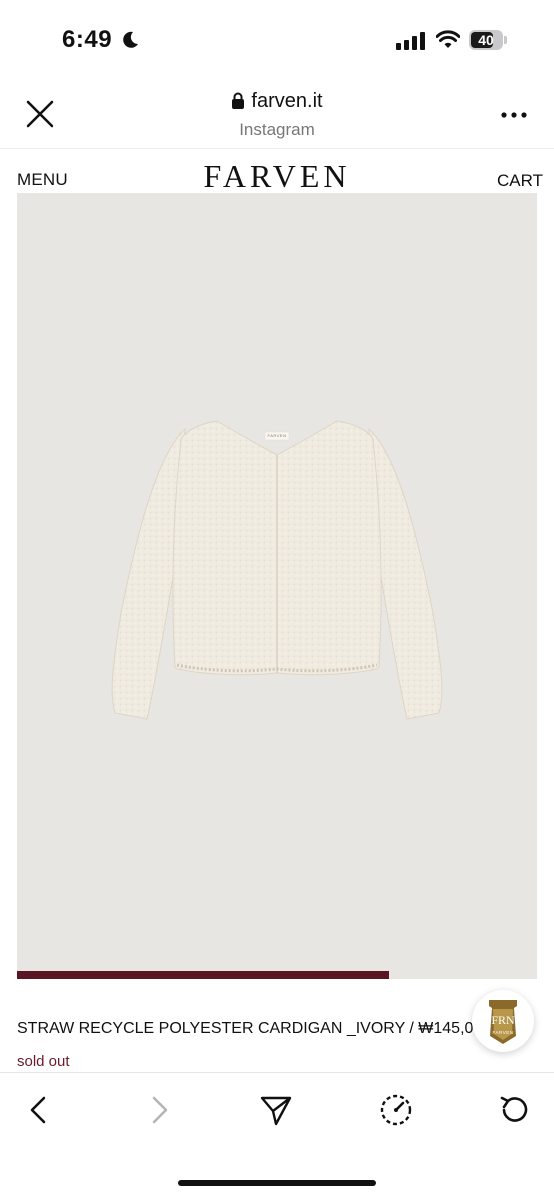 The height and width of the screenshot is (1200, 554). Describe the element at coordinates (396, 1110) in the screenshot. I see `compass-button` at that location.